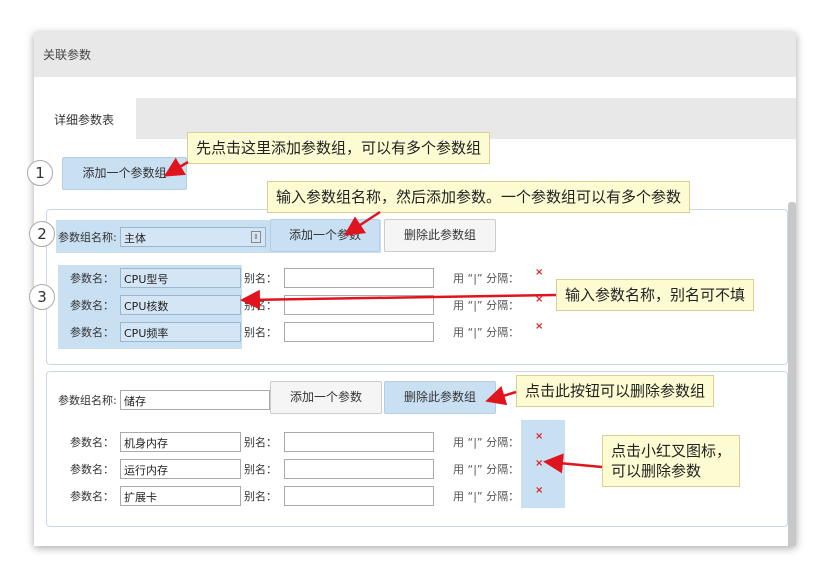  What do you see at coordinates (124, 173) in the screenshot?
I see `add-group-button: 添加一个参数组` at bounding box center [124, 173].